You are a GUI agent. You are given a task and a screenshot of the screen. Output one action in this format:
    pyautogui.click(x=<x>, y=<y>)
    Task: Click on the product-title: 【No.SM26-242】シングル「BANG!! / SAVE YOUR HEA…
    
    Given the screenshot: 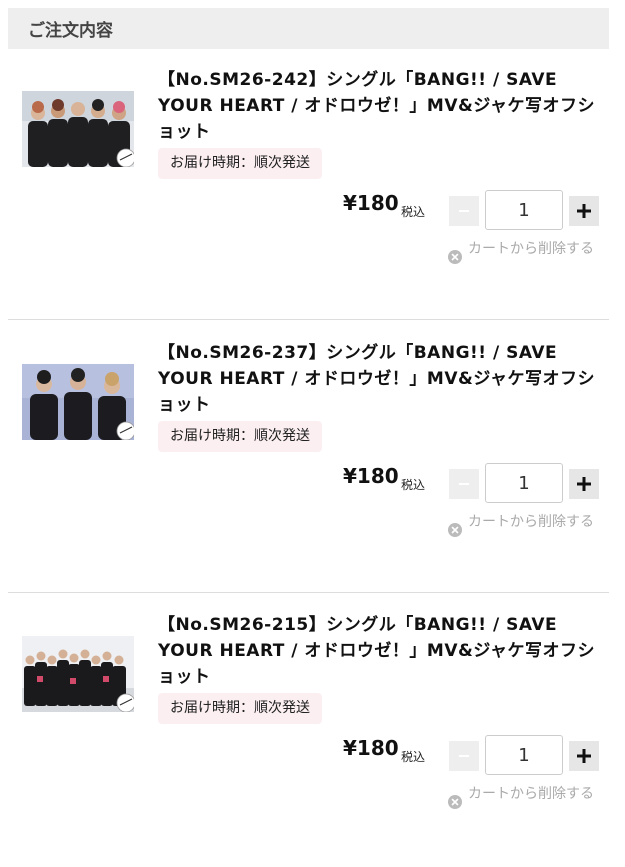 What is the action you would take?
    pyautogui.click(x=380, y=106)
    